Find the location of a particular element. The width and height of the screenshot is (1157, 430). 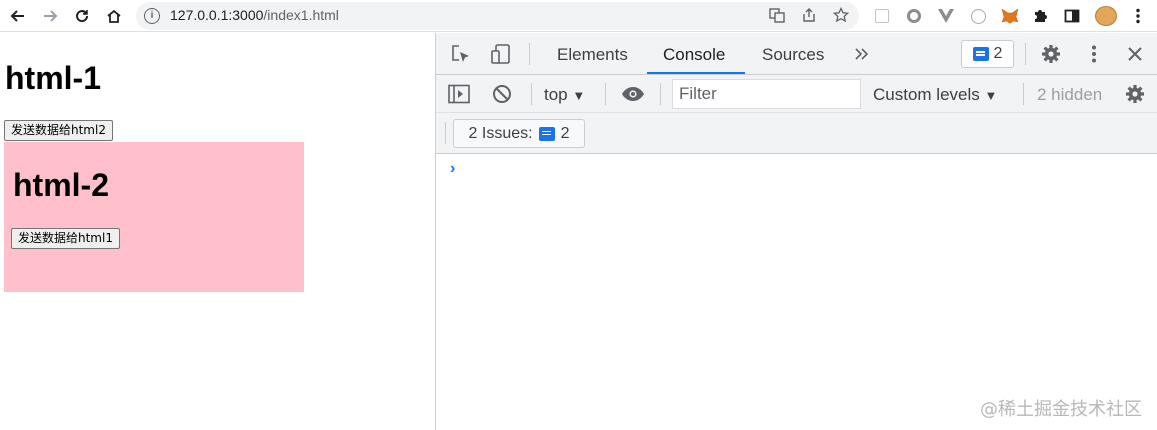

tab-sources: Sources is located at coordinates (793, 55).